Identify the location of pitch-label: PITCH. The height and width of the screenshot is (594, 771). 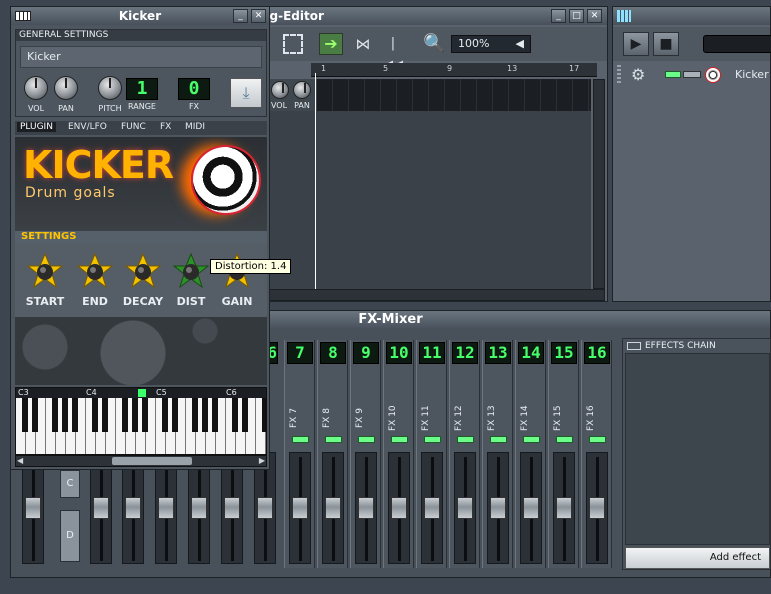
(110, 108).